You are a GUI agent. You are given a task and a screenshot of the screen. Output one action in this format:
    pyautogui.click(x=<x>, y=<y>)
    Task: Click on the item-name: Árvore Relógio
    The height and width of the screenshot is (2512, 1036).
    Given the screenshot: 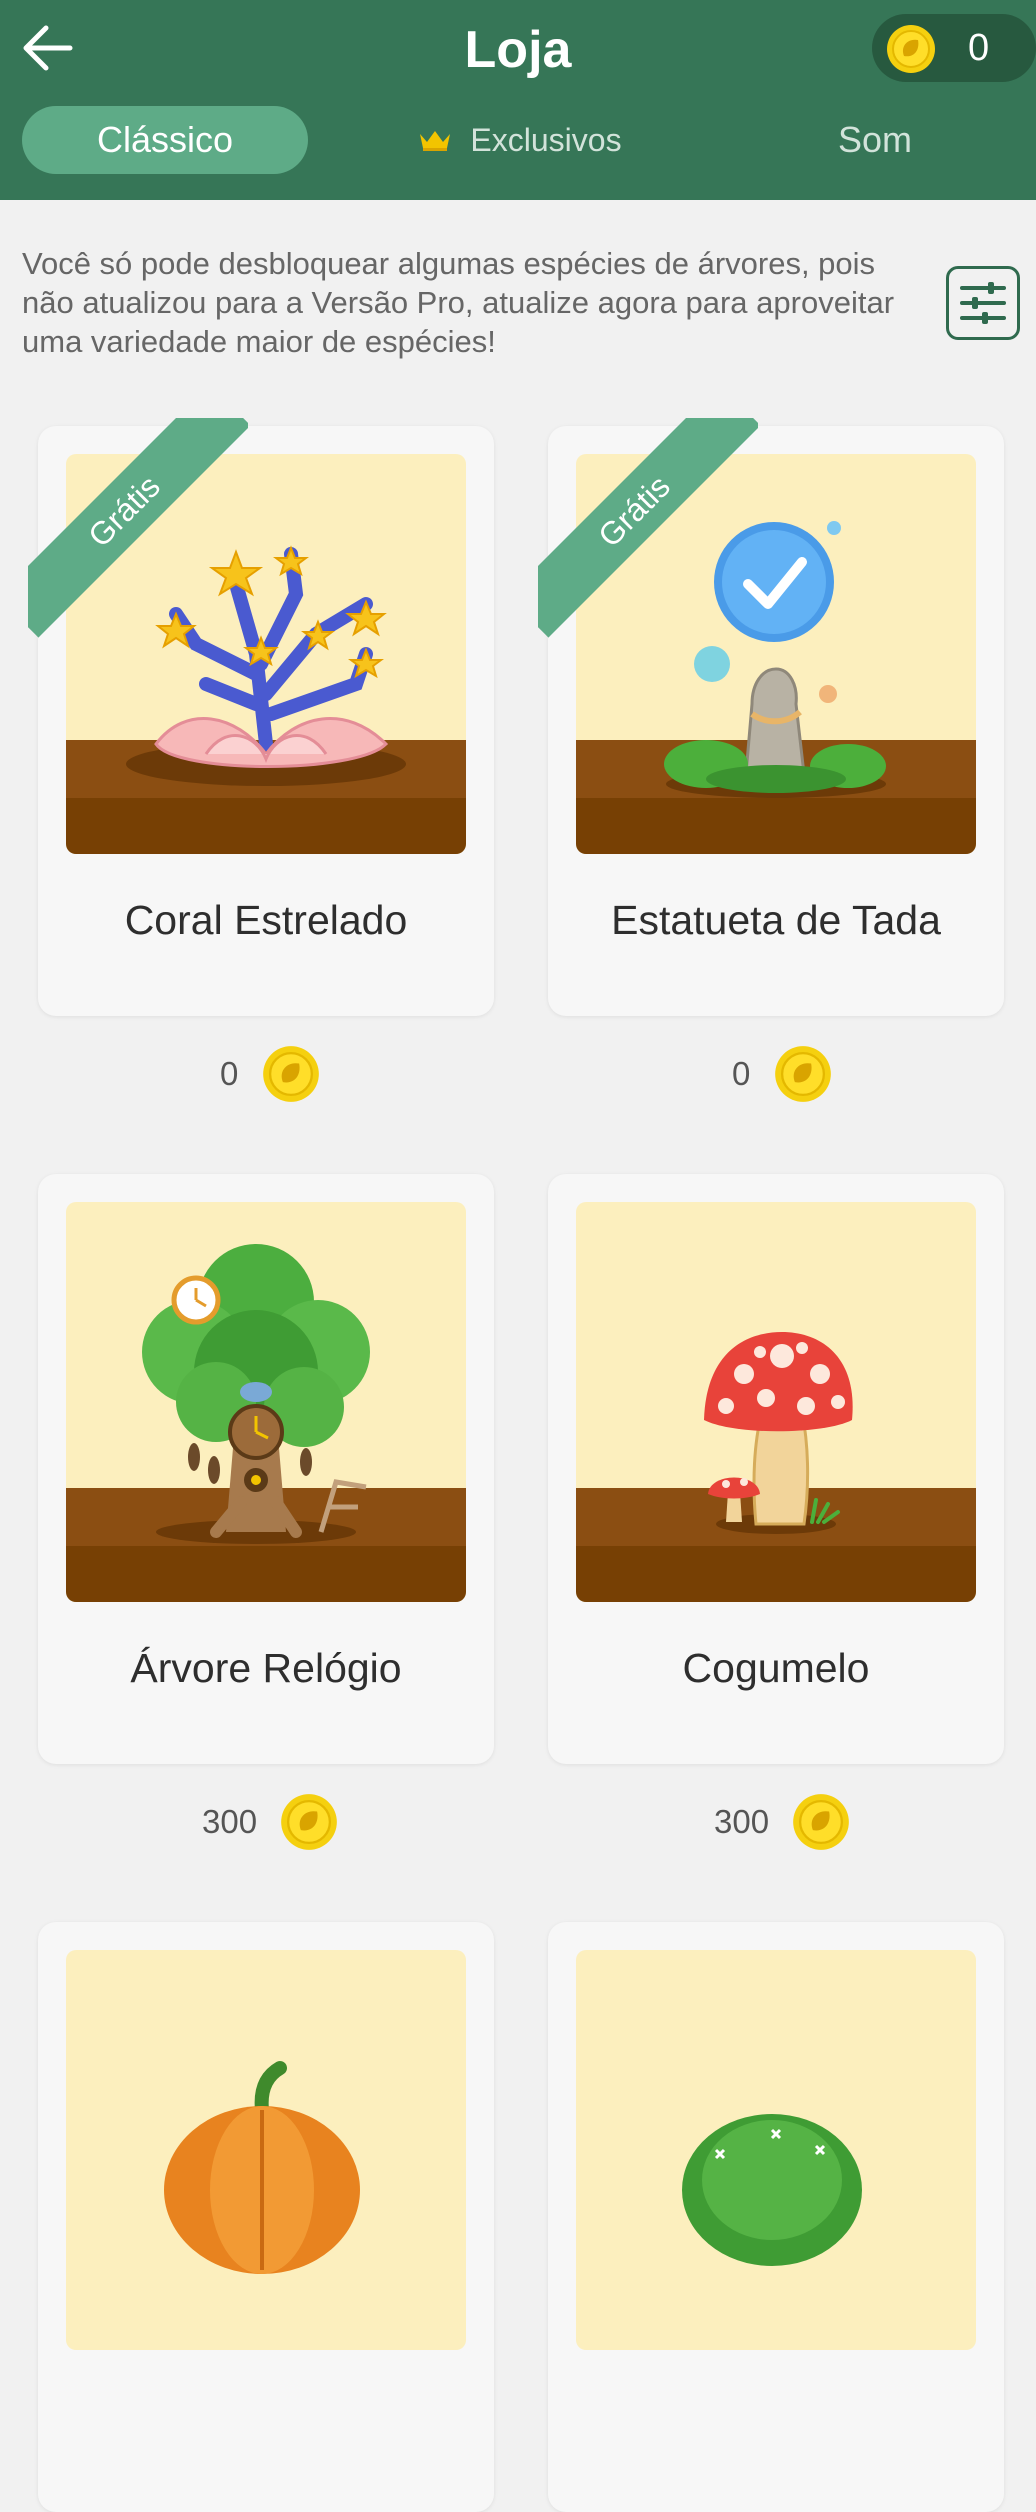 What is the action you would take?
    pyautogui.click(x=266, y=1668)
    